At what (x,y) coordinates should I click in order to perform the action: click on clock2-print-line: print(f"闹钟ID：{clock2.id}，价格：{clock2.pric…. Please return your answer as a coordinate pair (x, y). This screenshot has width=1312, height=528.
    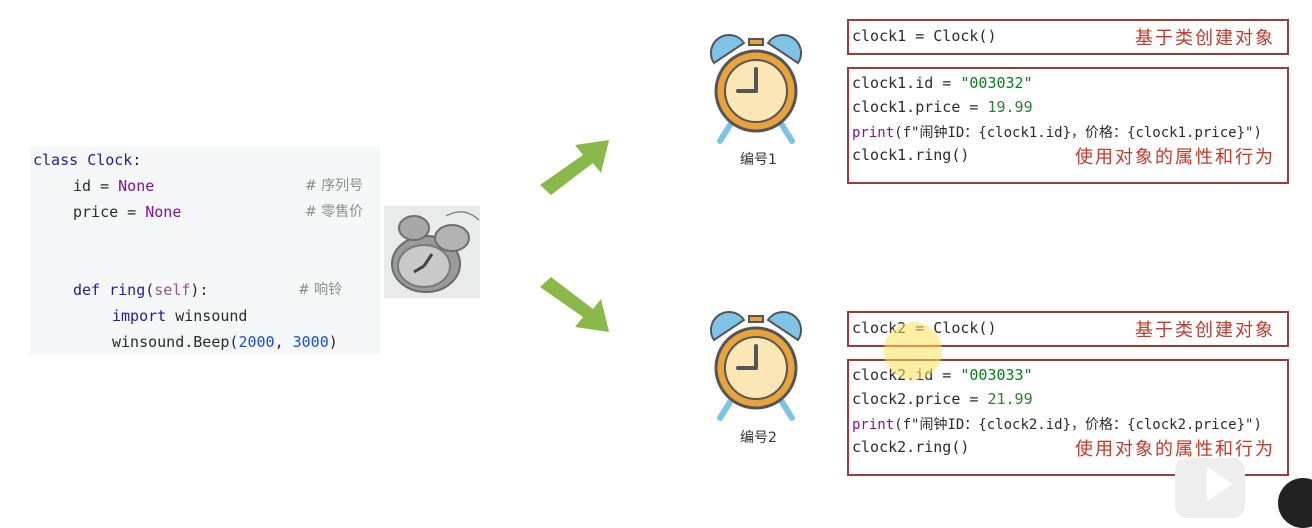
    Looking at the image, I should click on (1057, 425).